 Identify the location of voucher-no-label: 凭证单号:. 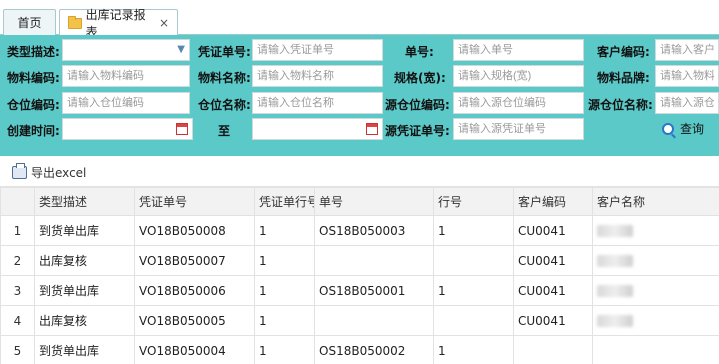
(224, 52).